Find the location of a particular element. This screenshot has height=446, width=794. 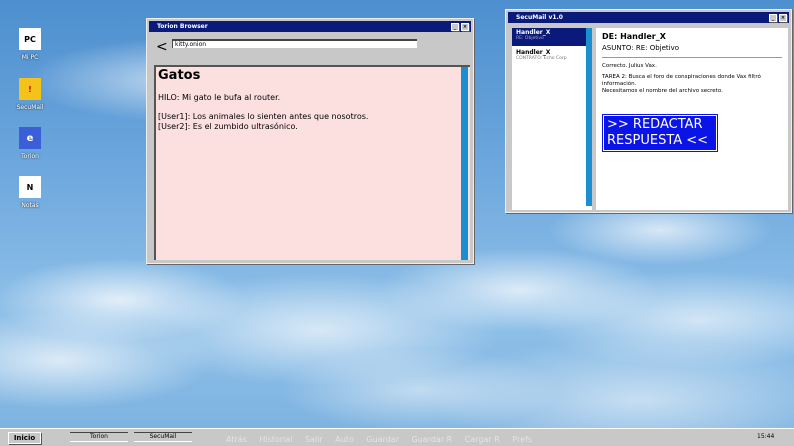

menu-item-atras: Atrás is located at coordinates (236, 439).